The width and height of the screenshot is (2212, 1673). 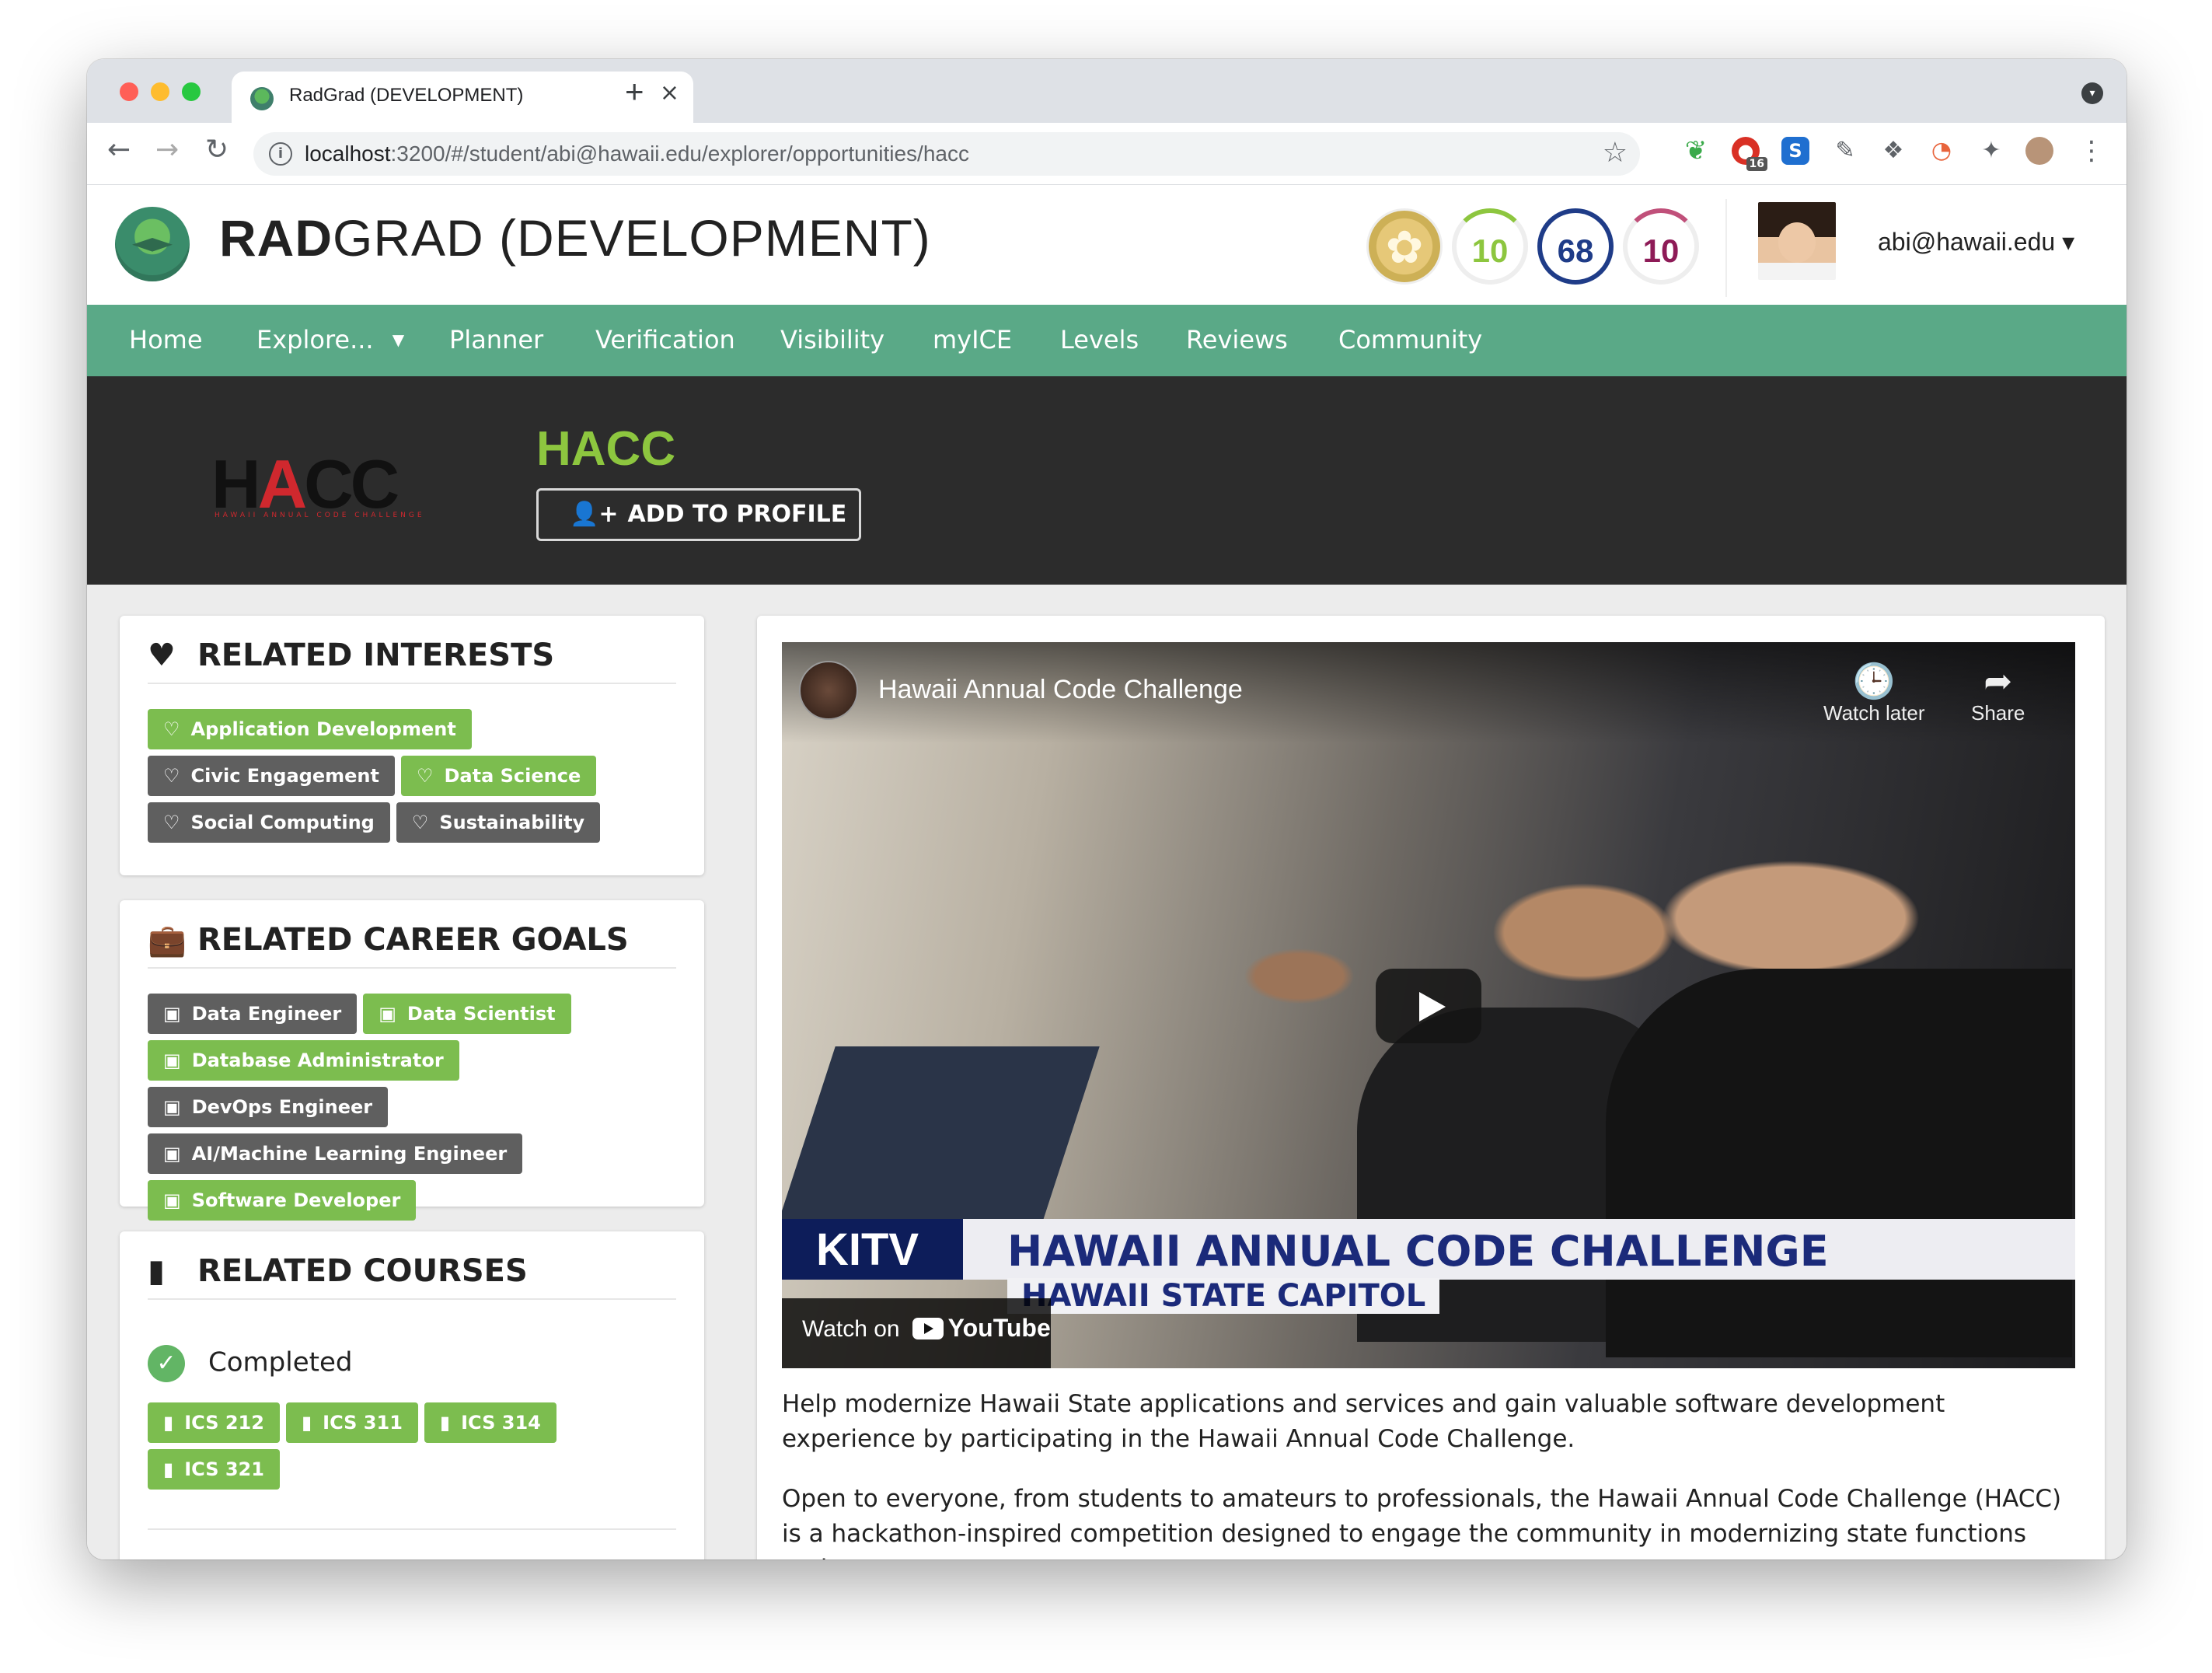 I want to click on lastpass-extension-icon: ● 16, so click(x=1750, y=154).